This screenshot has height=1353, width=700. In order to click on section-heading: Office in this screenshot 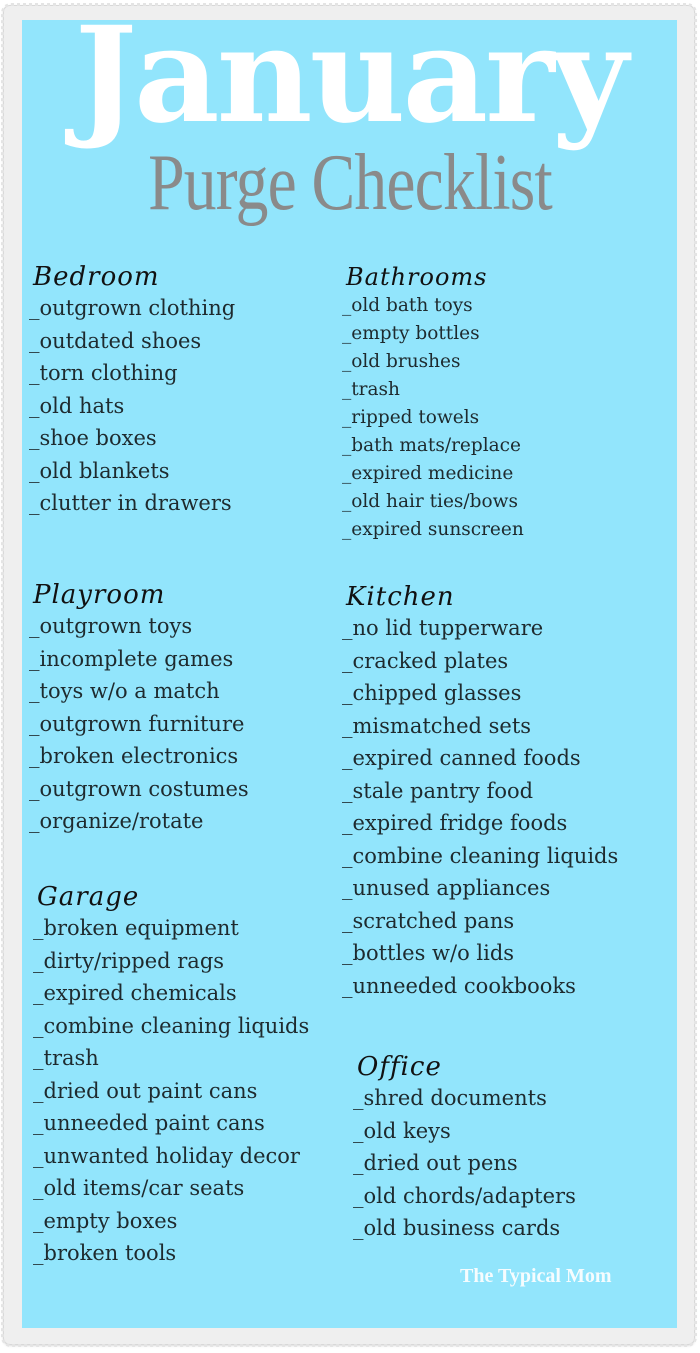, I will do `click(399, 1067)`.